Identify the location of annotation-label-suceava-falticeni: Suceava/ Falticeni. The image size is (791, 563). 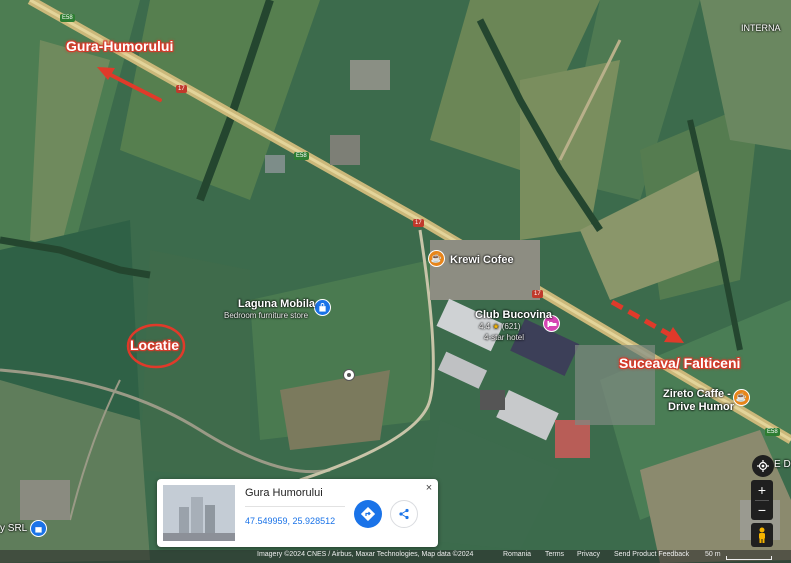
(680, 363).